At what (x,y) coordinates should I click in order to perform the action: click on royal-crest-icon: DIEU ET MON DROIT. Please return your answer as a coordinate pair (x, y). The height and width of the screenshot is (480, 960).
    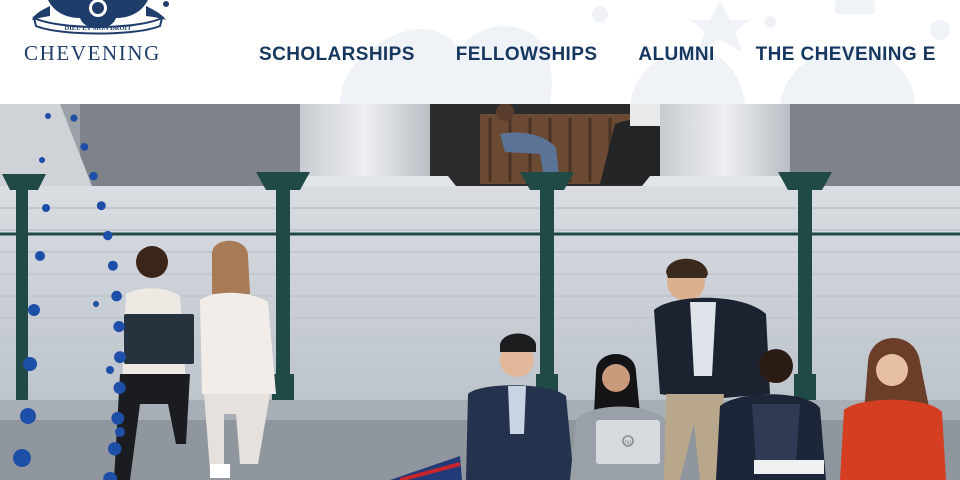
    Looking at the image, I should click on (100, 17).